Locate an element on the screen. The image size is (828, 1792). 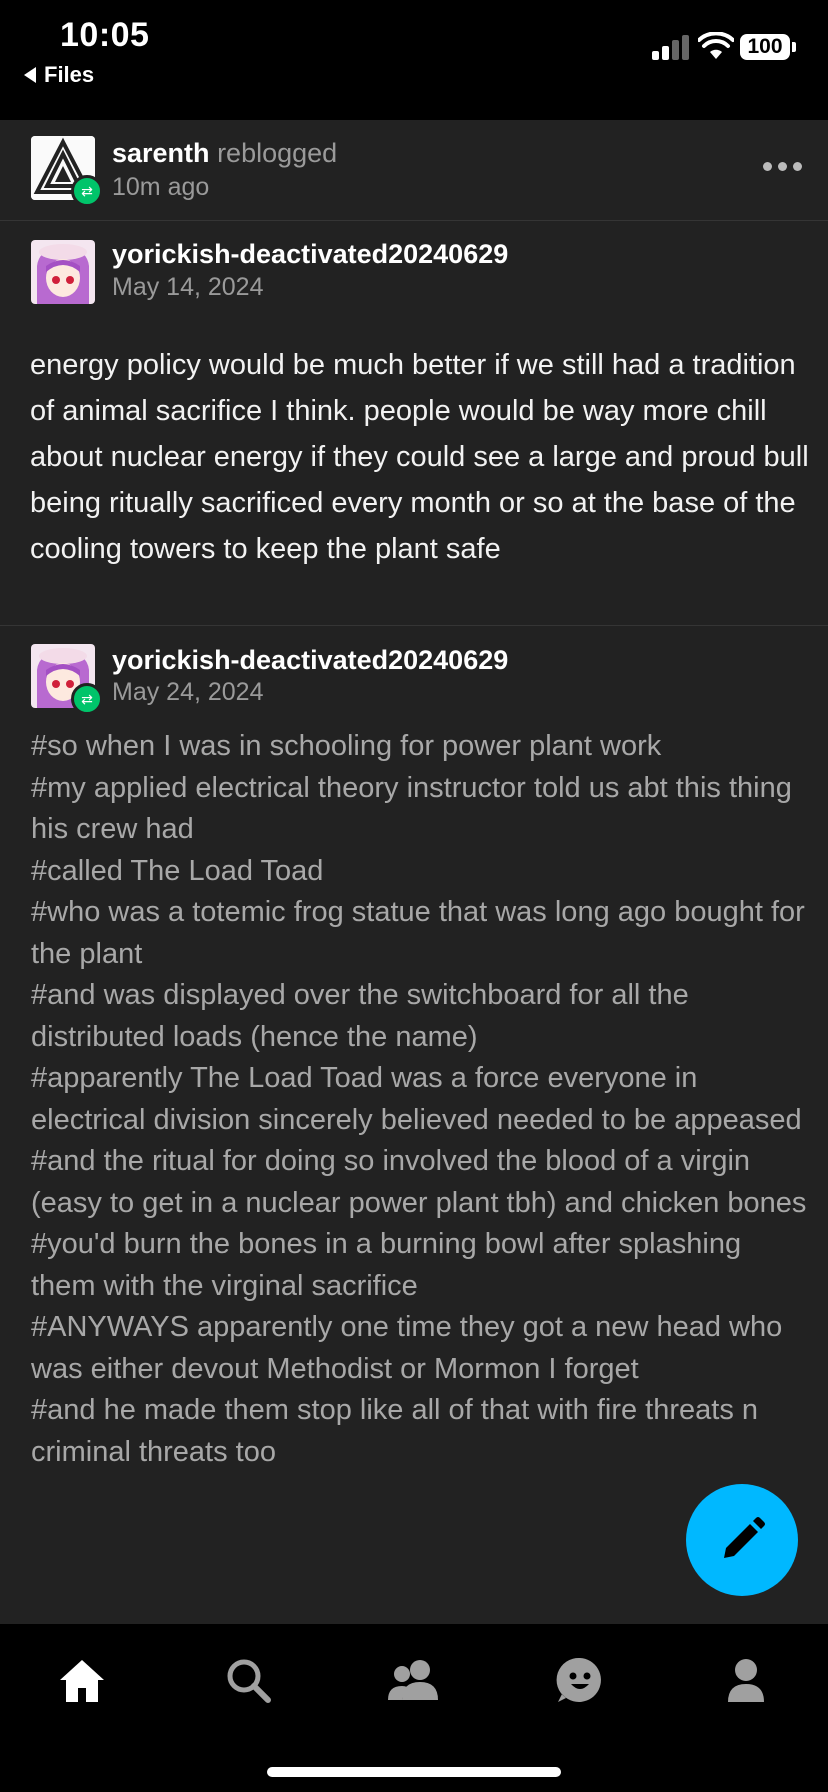
reblogger-line: sarenth reblogged is located at coordinates (224, 153).